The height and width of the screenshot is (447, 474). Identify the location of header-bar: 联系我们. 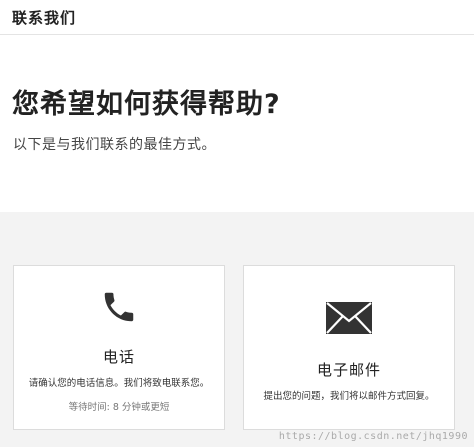
(237, 17).